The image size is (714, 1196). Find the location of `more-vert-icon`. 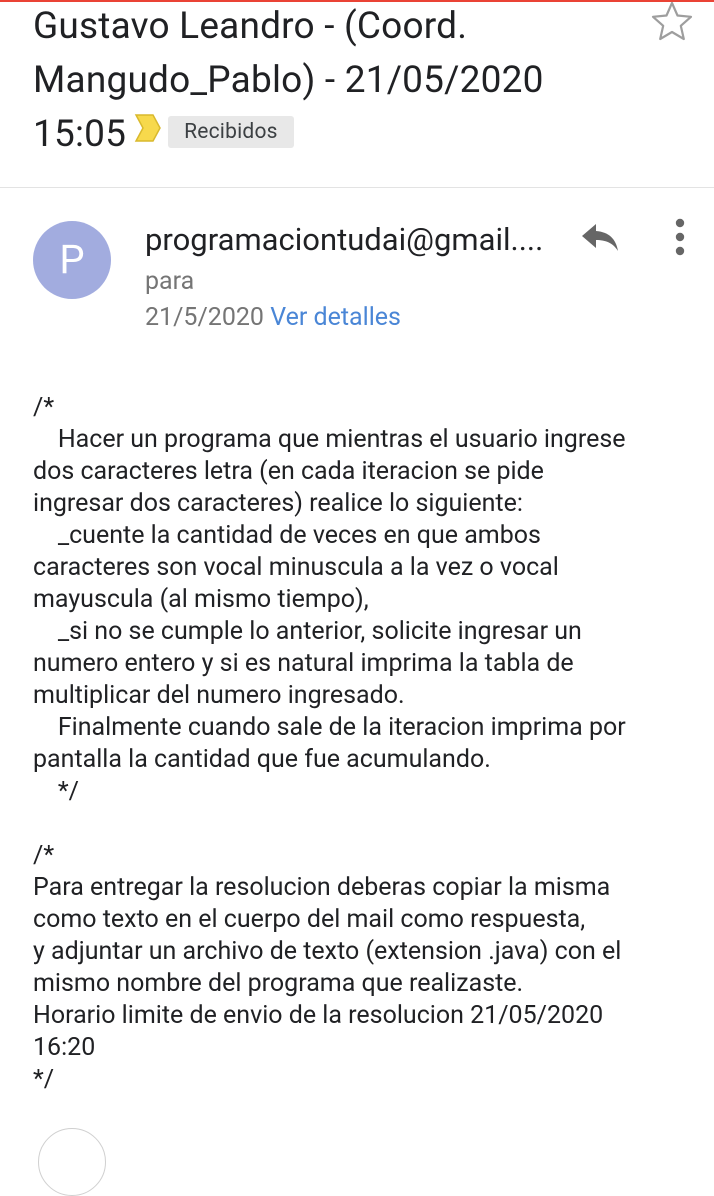

more-vert-icon is located at coordinates (680, 237).